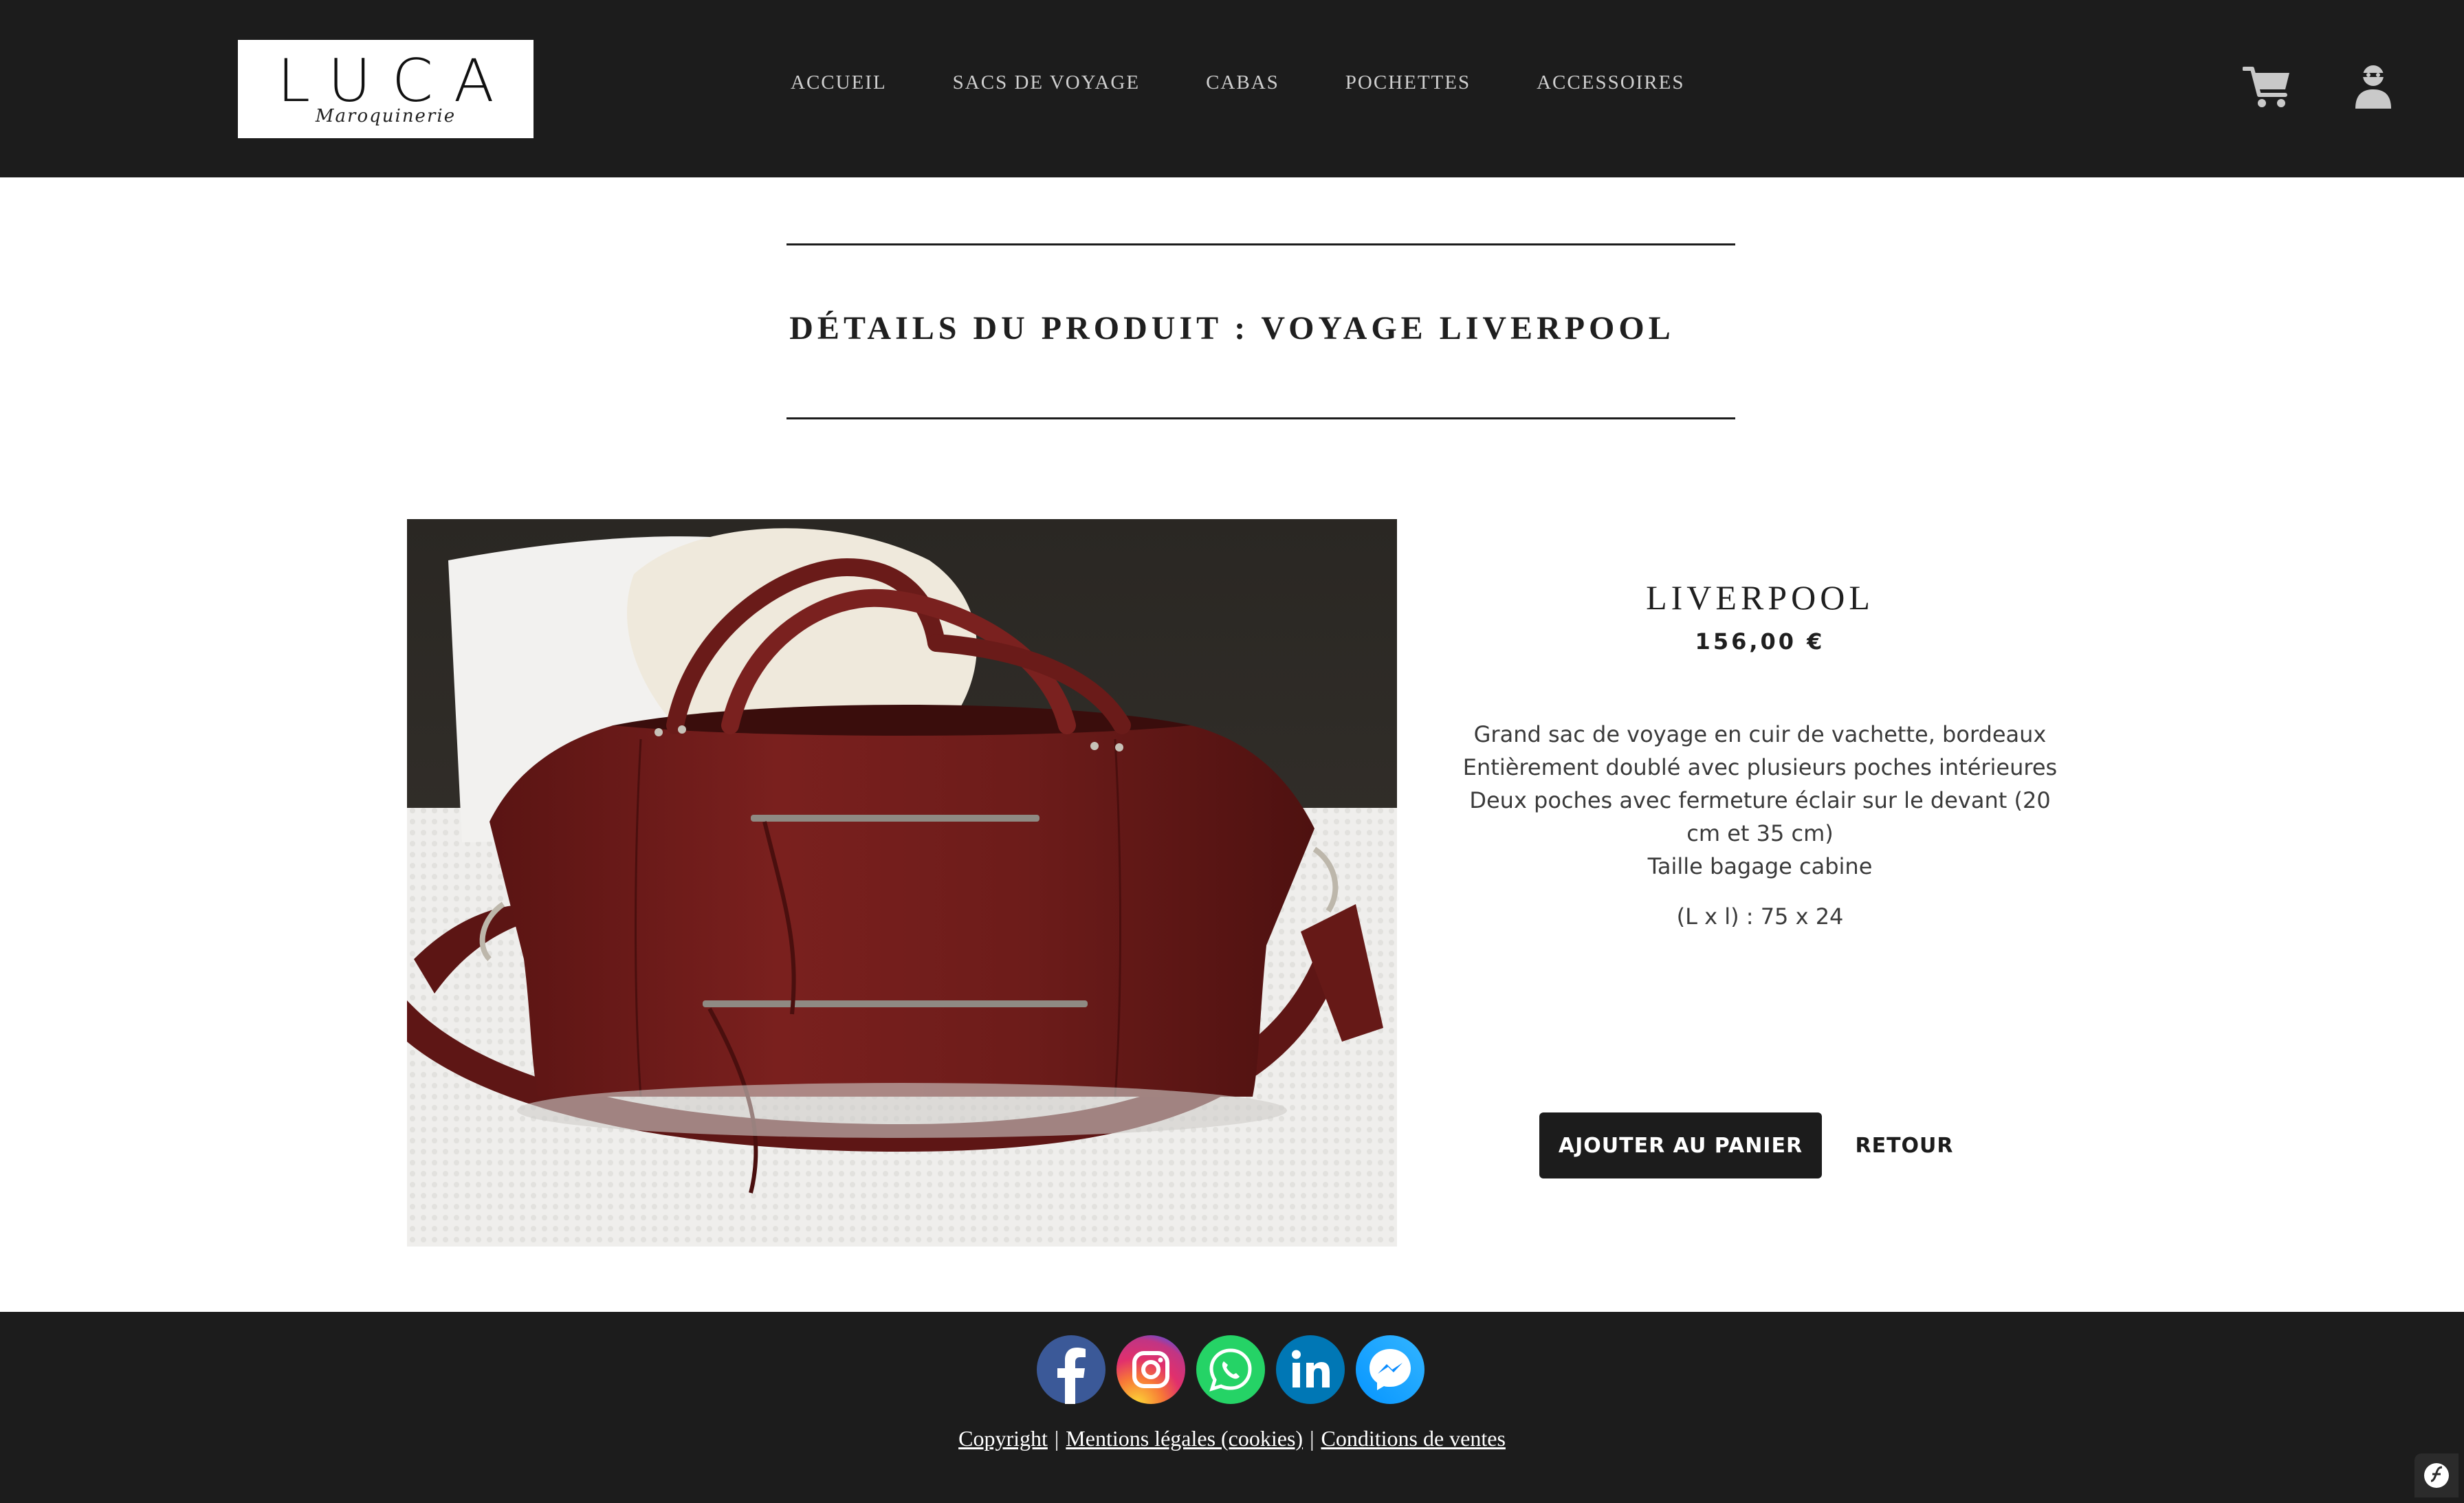 Image resolution: width=2464 pixels, height=1503 pixels. What do you see at coordinates (1413, 1438) in the screenshot?
I see `terms-of-sale-link: Conditions de ventes` at bounding box center [1413, 1438].